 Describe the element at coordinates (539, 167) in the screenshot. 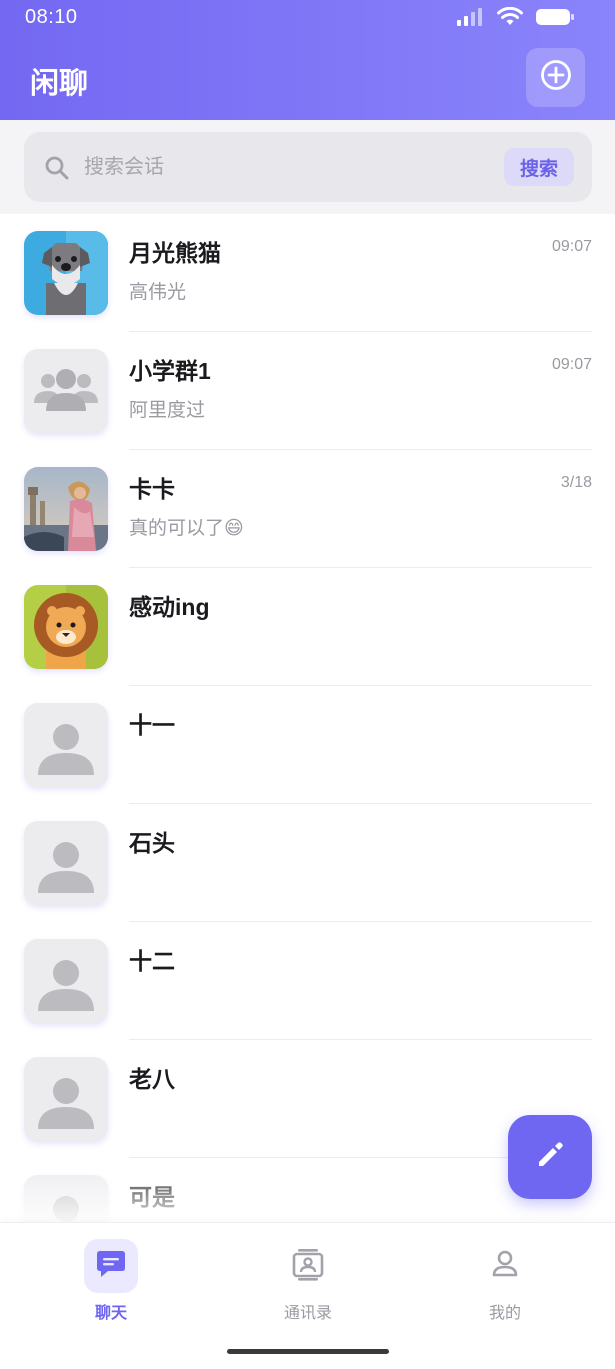

I see `search-button: 搜索` at that location.